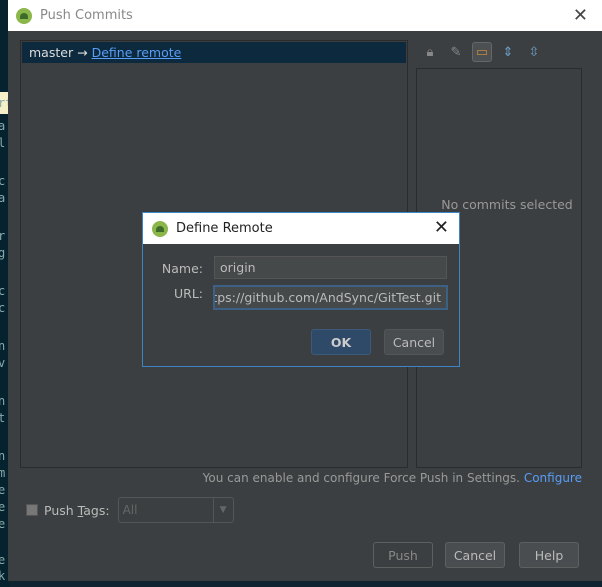  Describe the element at coordinates (580, 15) in the screenshot. I see `close-button: ✕` at that location.